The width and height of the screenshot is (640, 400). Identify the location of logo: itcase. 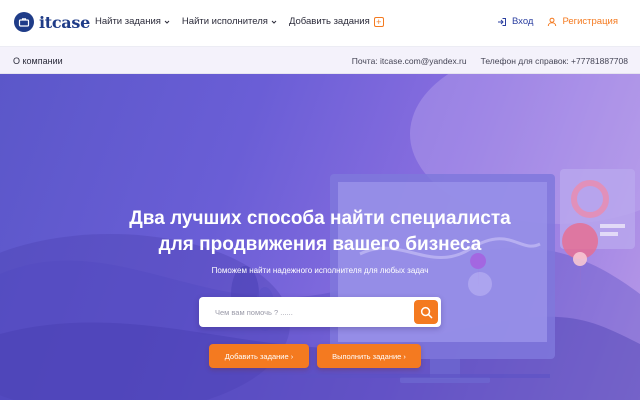
(52, 22).